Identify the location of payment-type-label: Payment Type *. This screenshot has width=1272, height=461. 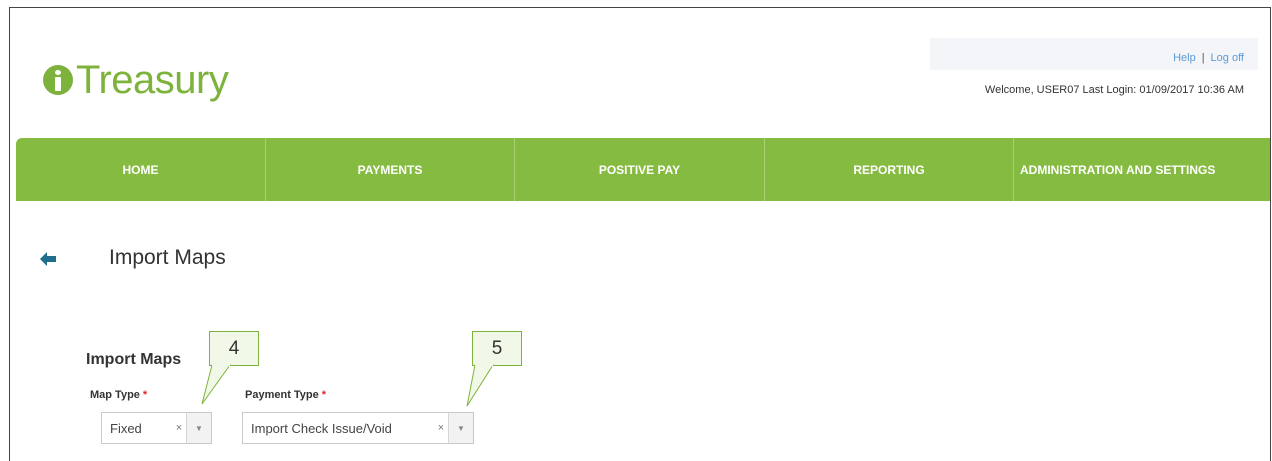
(286, 395).